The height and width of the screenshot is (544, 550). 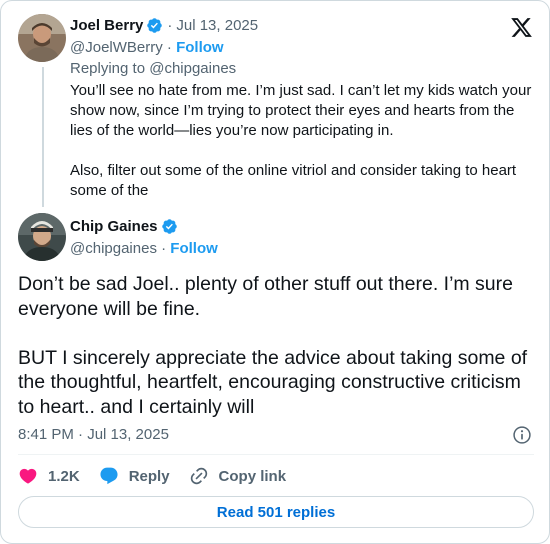 I want to click on follow-chip-button: Follow, so click(x=194, y=248).